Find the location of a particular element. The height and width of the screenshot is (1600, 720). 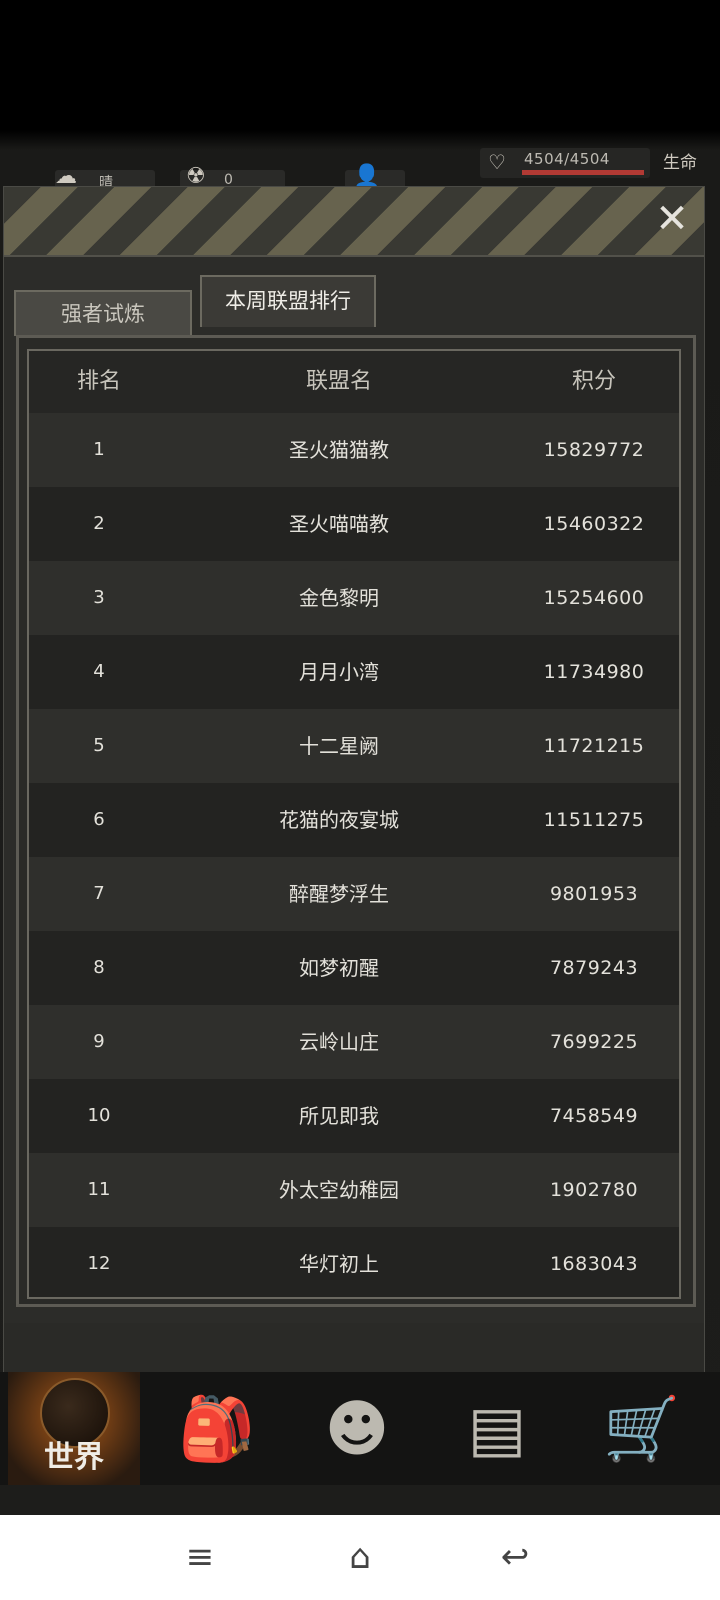

header-alliance-name: 联盟名 is located at coordinates (338, 381).